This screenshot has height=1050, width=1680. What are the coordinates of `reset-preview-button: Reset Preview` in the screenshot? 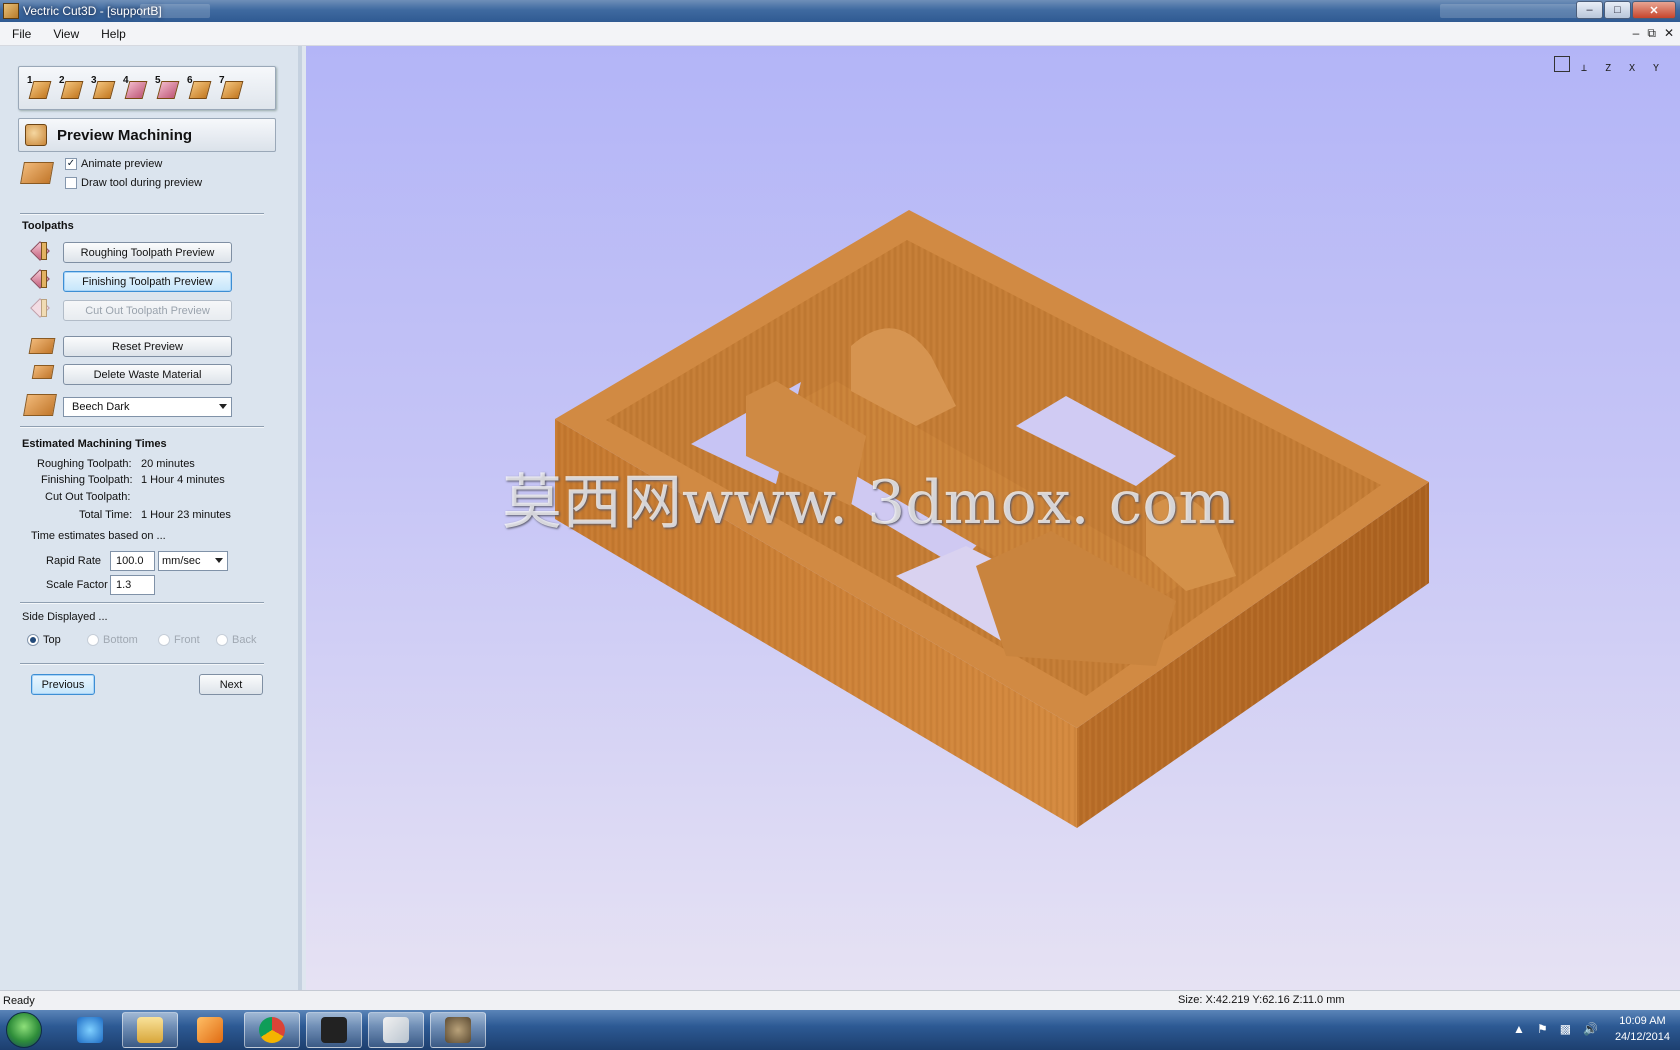 It's located at (147, 346).